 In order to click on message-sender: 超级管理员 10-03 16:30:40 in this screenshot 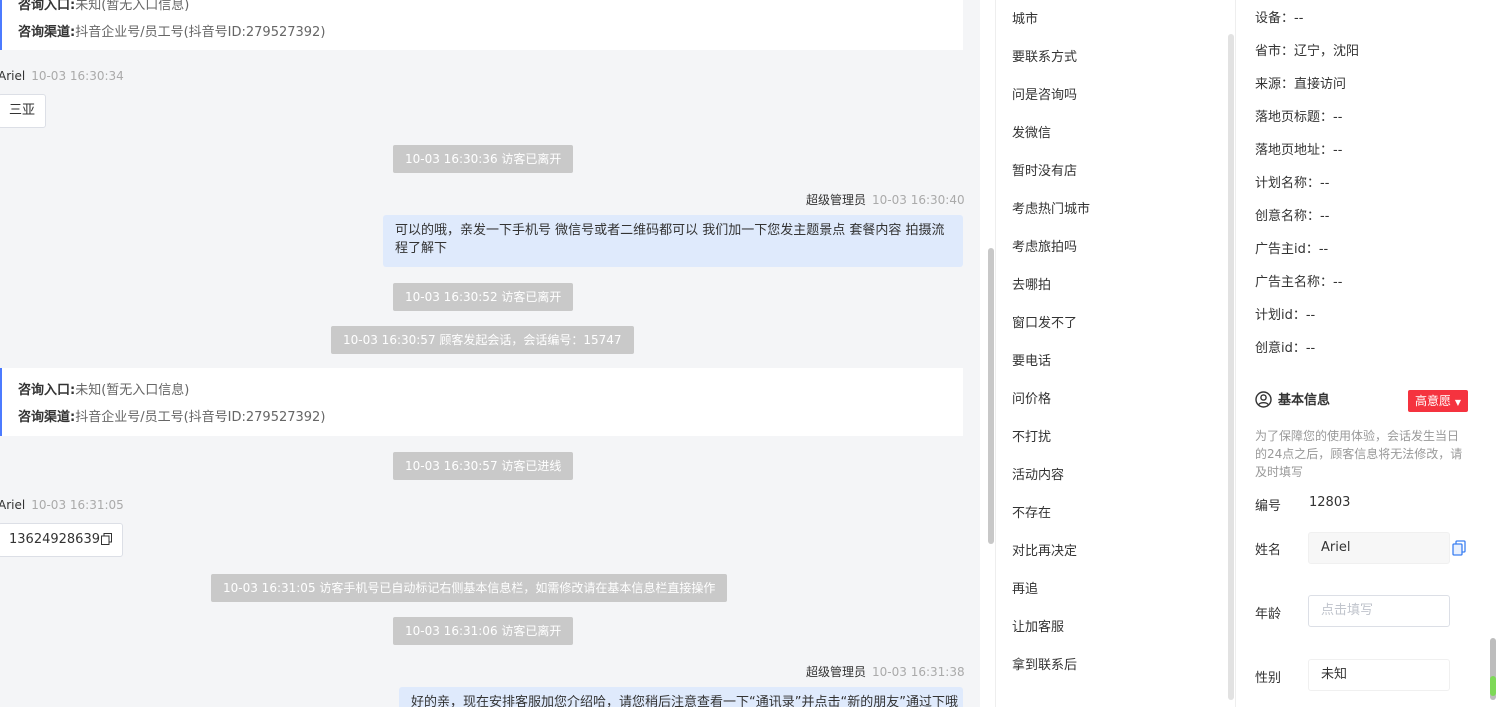, I will do `click(885, 200)`.